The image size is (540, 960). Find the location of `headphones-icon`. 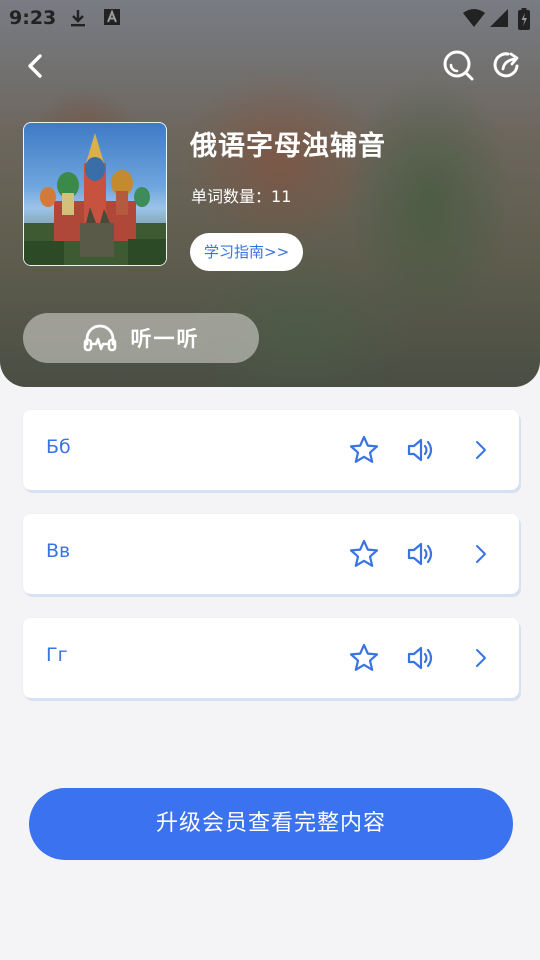

headphones-icon is located at coordinates (99, 338).